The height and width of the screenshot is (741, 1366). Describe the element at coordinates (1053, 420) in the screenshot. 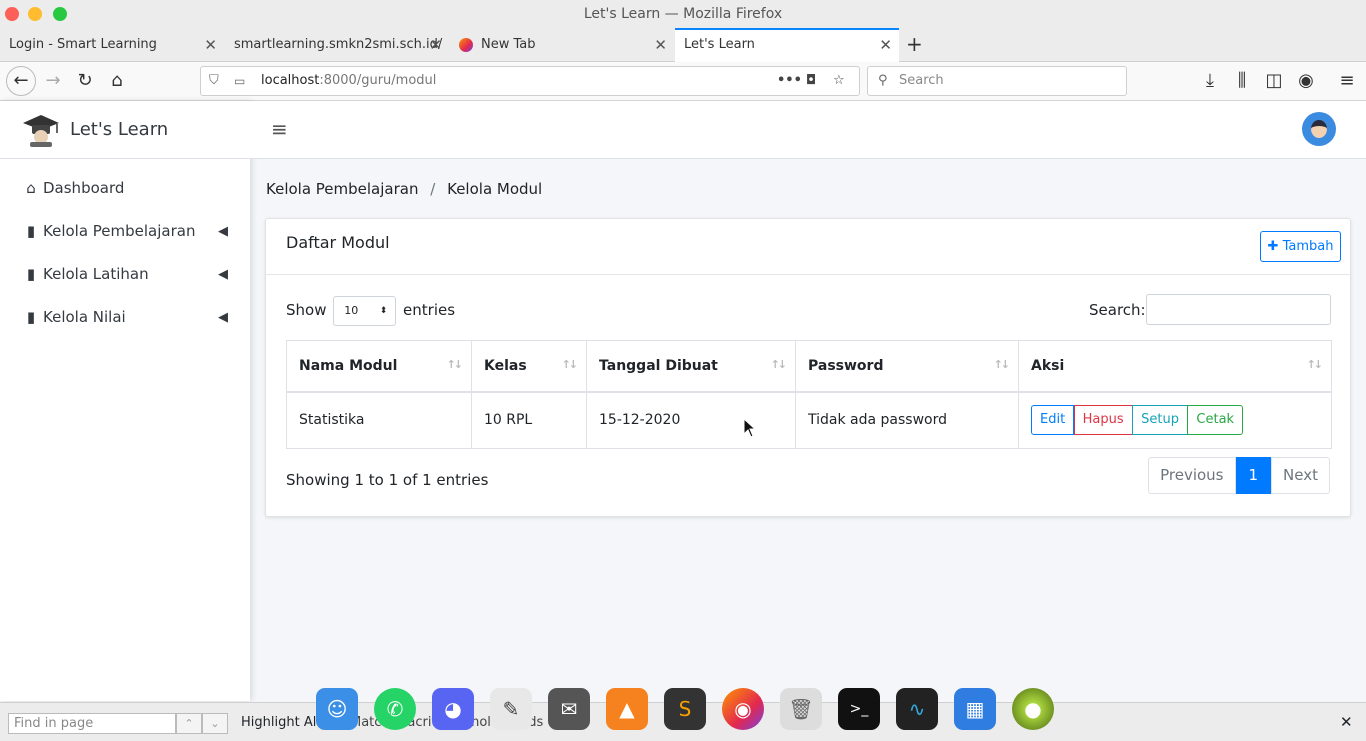

I see `edit-button: Edit` at that location.